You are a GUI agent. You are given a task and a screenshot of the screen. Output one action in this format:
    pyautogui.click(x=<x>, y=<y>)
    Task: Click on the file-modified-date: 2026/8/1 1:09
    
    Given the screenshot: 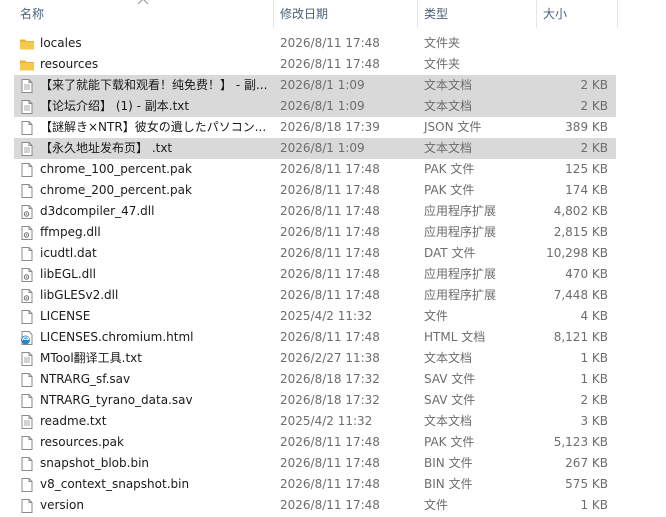 What is the action you would take?
    pyautogui.click(x=322, y=85)
    